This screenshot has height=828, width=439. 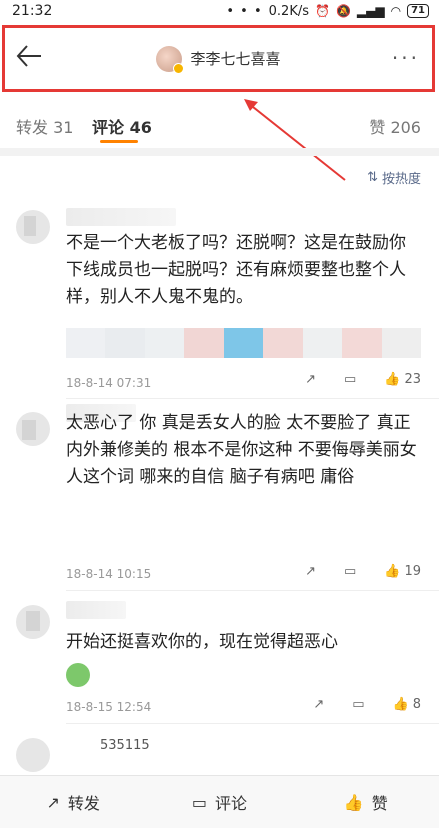 I want to click on top-nav-bar: 李李七七喜喜 ···, so click(x=218, y=58).